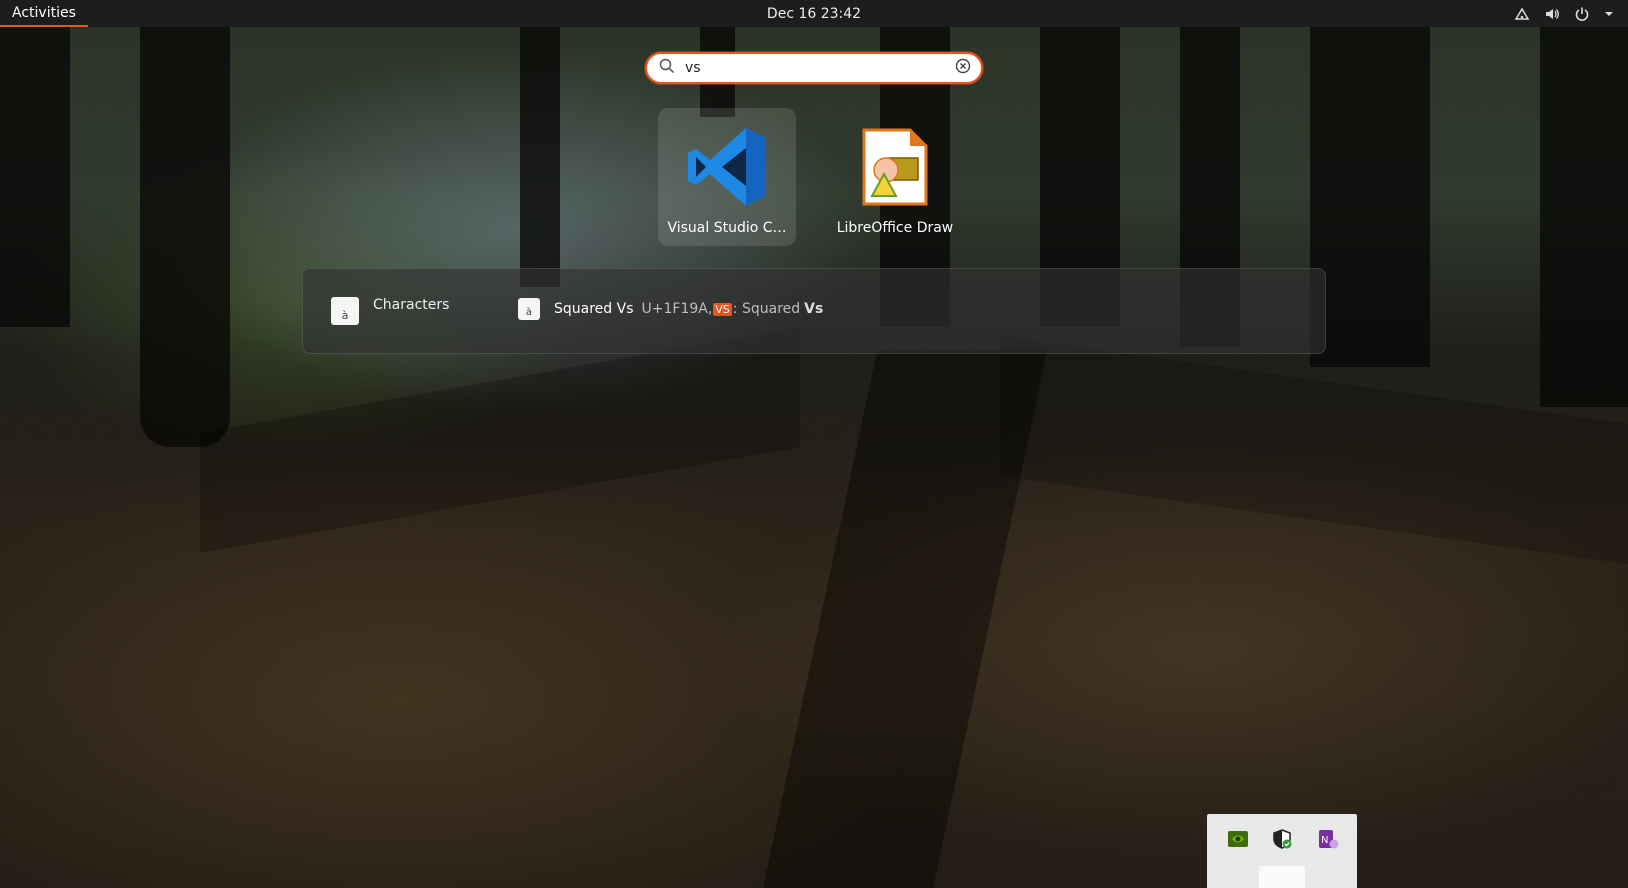  What do you see at coordinates (529, 309) in the screenshot?
I see `character-glyph-icon: à` at bounding box center [529, 309].